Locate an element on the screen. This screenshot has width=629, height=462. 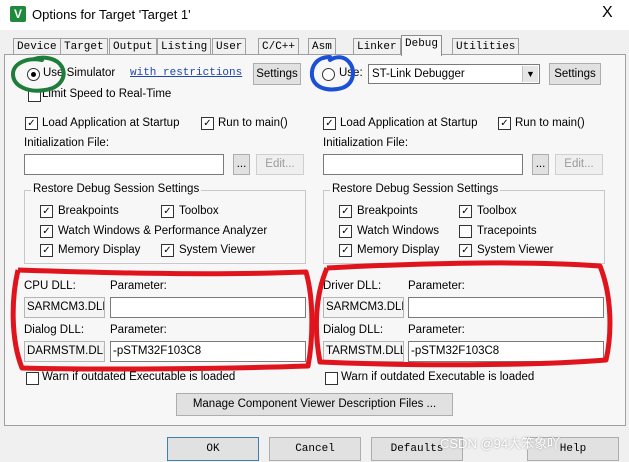
left-red-box-annotation is located at coordinates (162, 319).